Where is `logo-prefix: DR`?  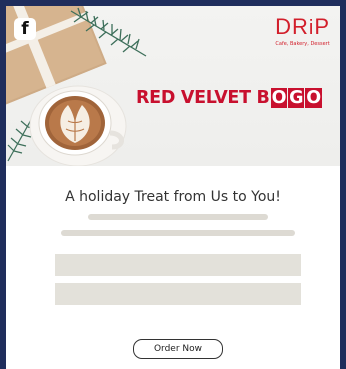 logo-prefix: DR is located at coordinates (292, 26).